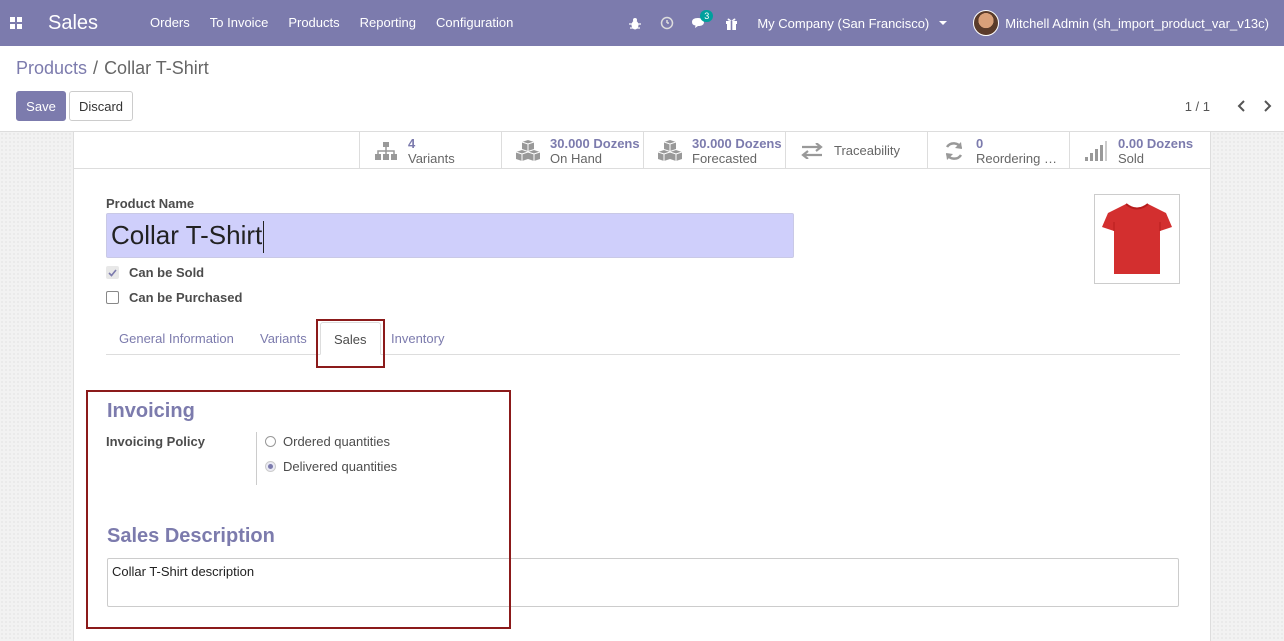  What do you see at coordinates (41, 106) in the screenshot?
I see `save-button: Save` at bounding box center [41, 106].